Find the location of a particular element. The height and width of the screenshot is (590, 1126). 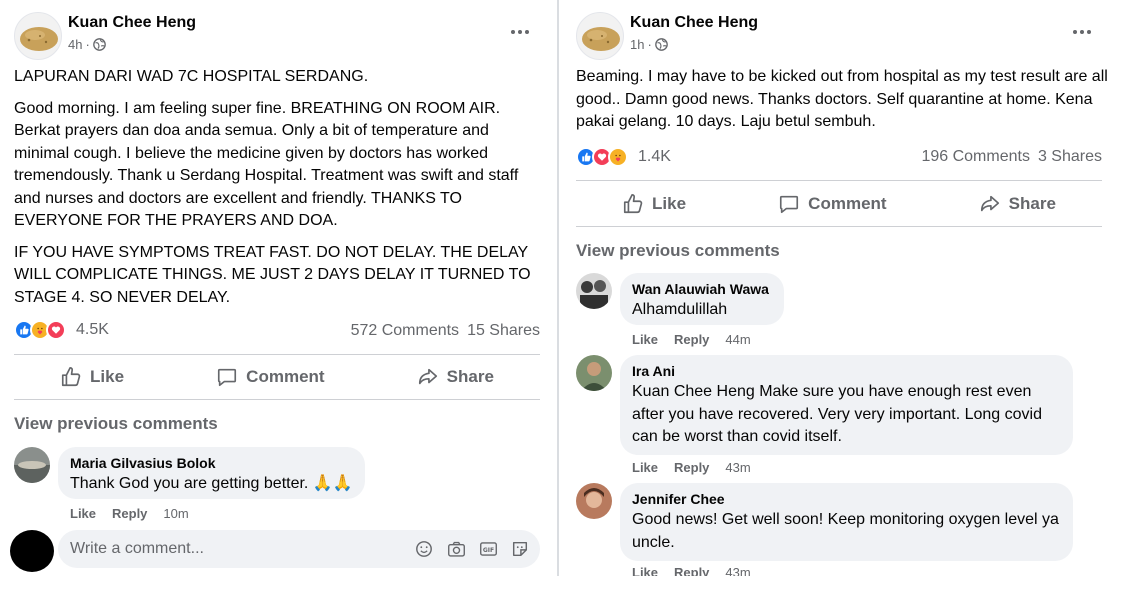

comments-count: 196 Comments is located at coordinates (975, 157).